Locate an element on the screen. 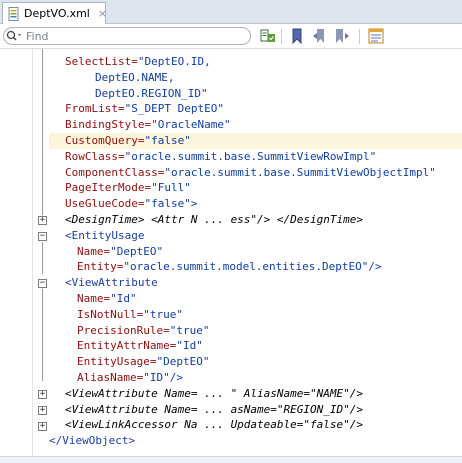 This screenshot has height=463, width=462. xml-value: "S_DEPT DeptEO" is located at coordinates (174, 109).